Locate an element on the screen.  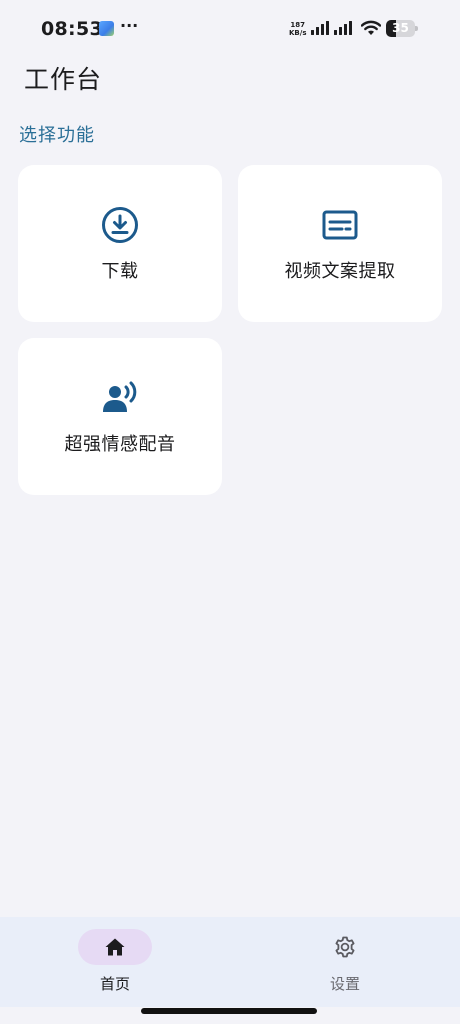
nav-label-settings: 设置 is located at coordinates (344, 984).